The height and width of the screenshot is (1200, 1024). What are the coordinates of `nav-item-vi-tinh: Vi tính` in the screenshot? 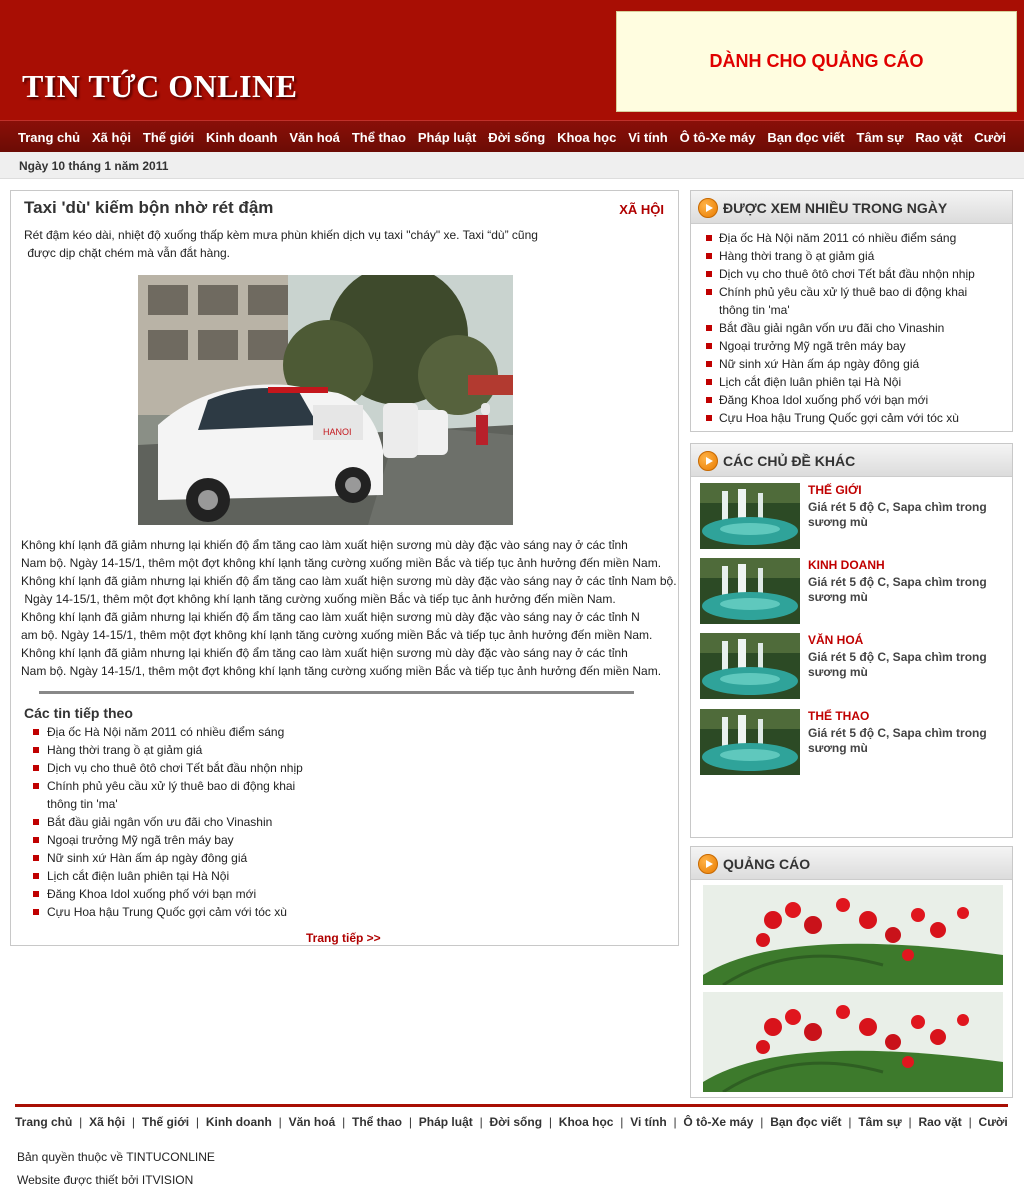 It's located at (647, 137).